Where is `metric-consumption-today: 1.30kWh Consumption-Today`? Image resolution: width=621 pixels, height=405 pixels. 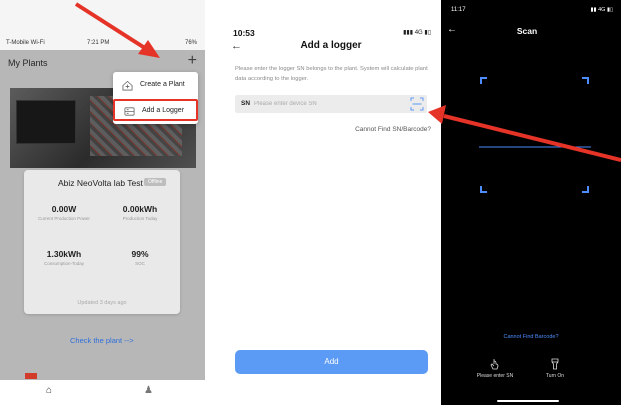 metric-consumption-today: 1.30kWh Consumption-Today is located at coordinates (64, 258).